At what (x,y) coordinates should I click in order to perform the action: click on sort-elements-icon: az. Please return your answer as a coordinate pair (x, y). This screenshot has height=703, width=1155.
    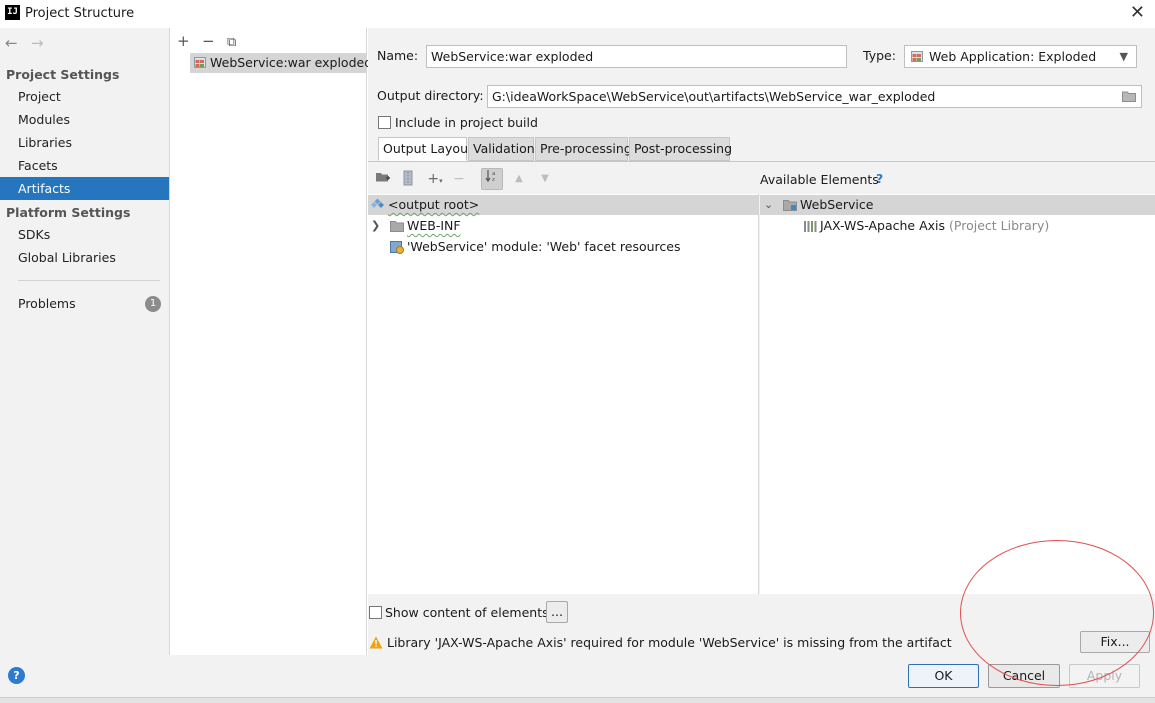
    Looking at the image, I should click on (492, 179).